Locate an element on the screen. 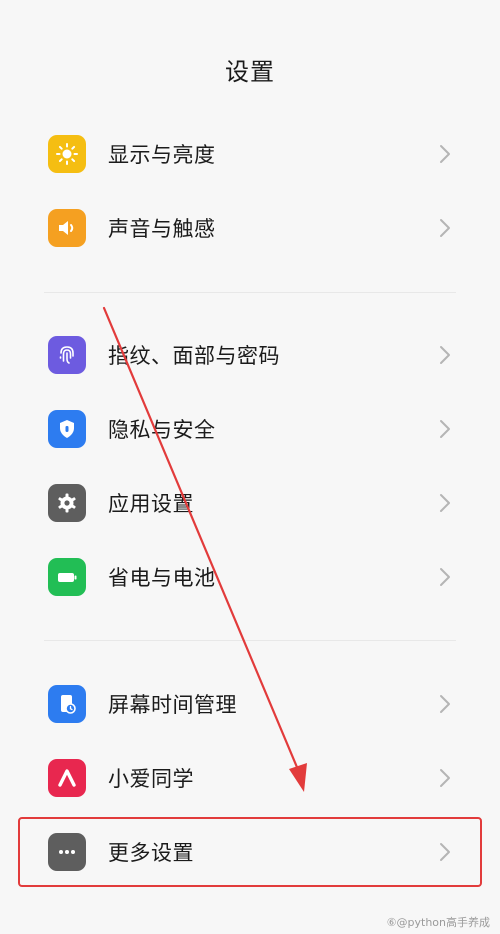 Image resolution: width=500 pixels, height=934 pixels. brightness-icon is located at coordinates (67, 154).